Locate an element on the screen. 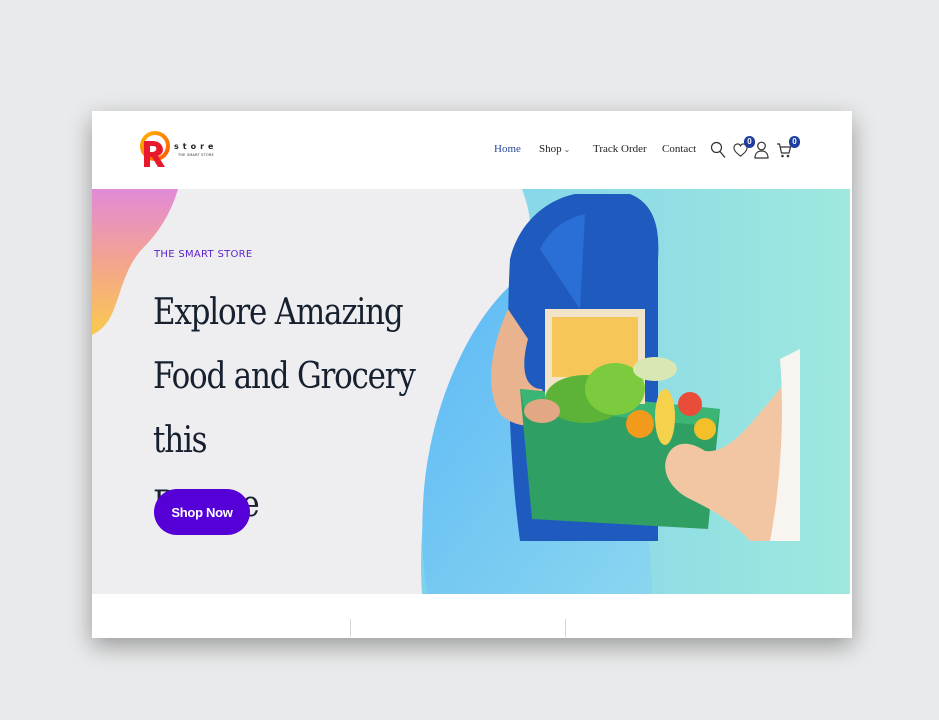 The height and width of the screenshot is (720, 939). user-icon is located at coordinates (761, 150).